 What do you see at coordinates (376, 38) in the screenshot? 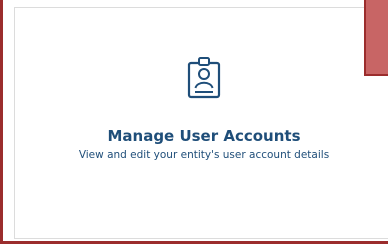
I see `popup-edge` at bounding box center [376, 38].